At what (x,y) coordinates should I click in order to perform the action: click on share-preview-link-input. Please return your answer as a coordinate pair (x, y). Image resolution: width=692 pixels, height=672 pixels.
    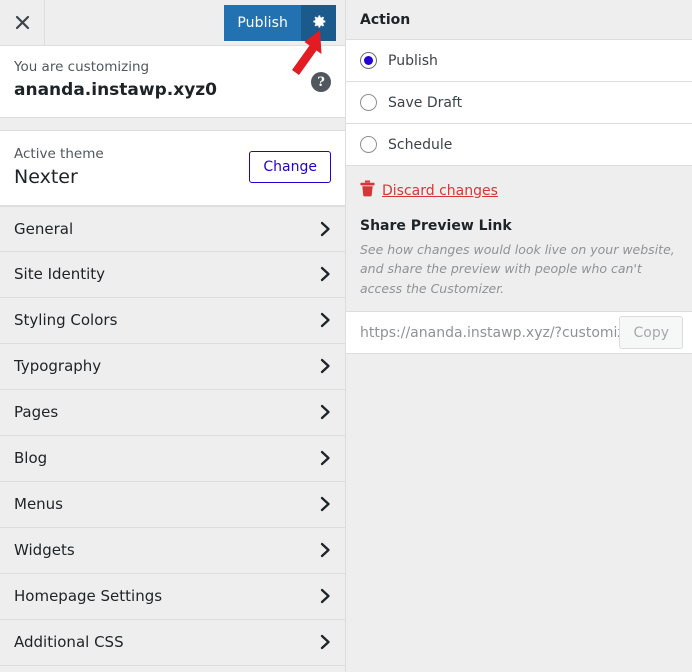
    Looking at the image, I should click on (483, 333).